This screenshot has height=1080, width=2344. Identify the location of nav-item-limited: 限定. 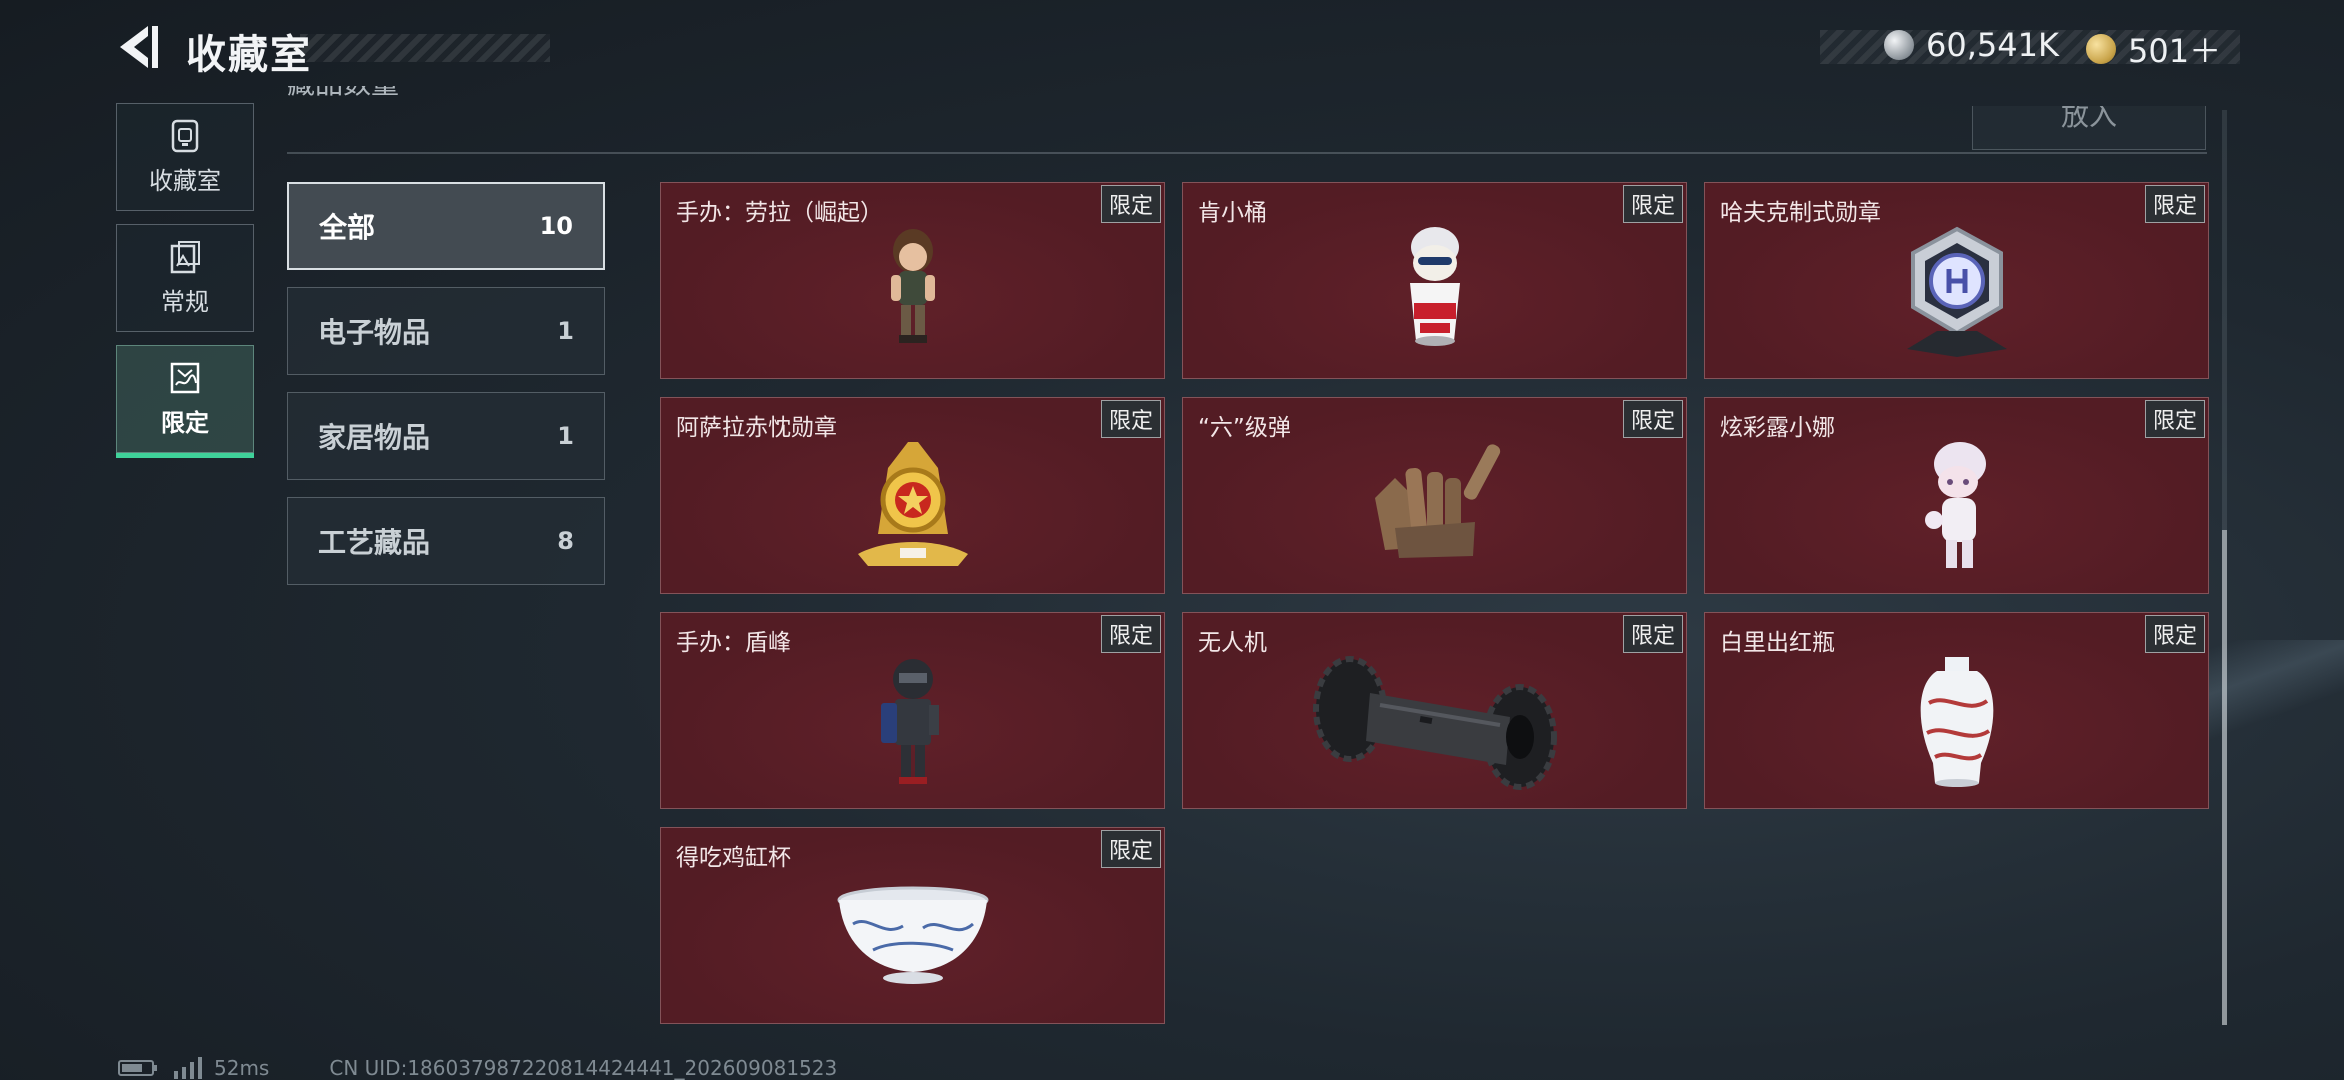
(185, 401).